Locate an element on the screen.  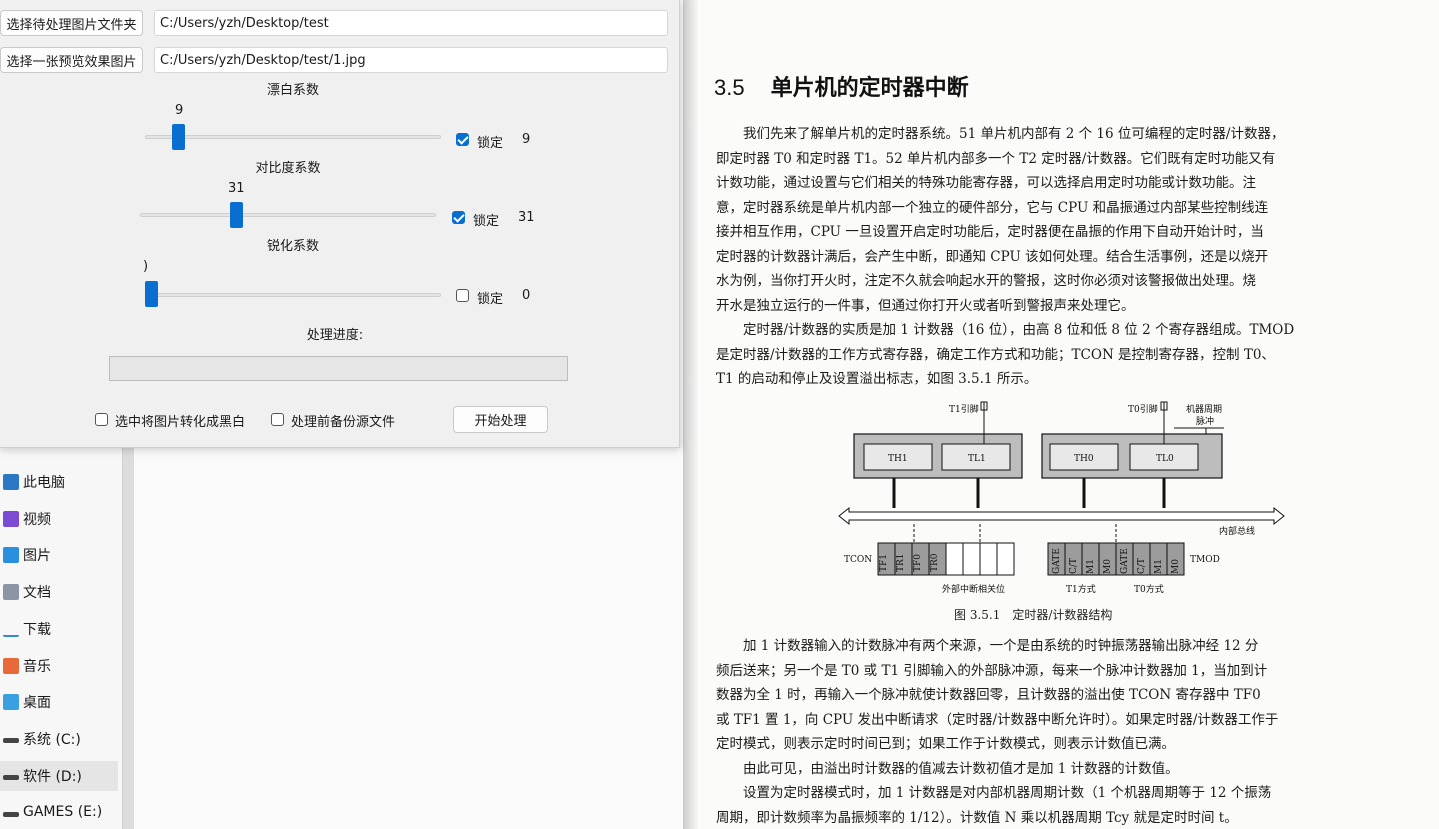
preview-path-field: C:/Users/yzh/Desktop/test/1.jpg is located at coordinates (411, 60).